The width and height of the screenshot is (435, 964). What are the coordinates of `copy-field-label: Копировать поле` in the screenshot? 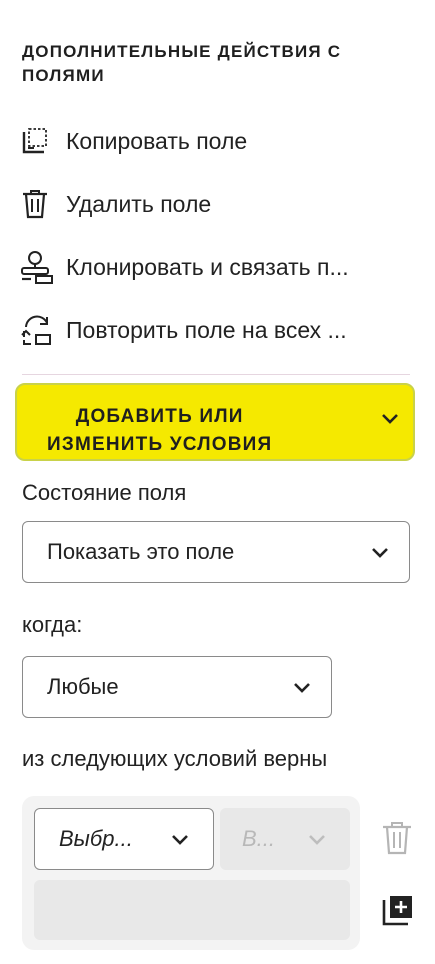 It's located at (157, 140).